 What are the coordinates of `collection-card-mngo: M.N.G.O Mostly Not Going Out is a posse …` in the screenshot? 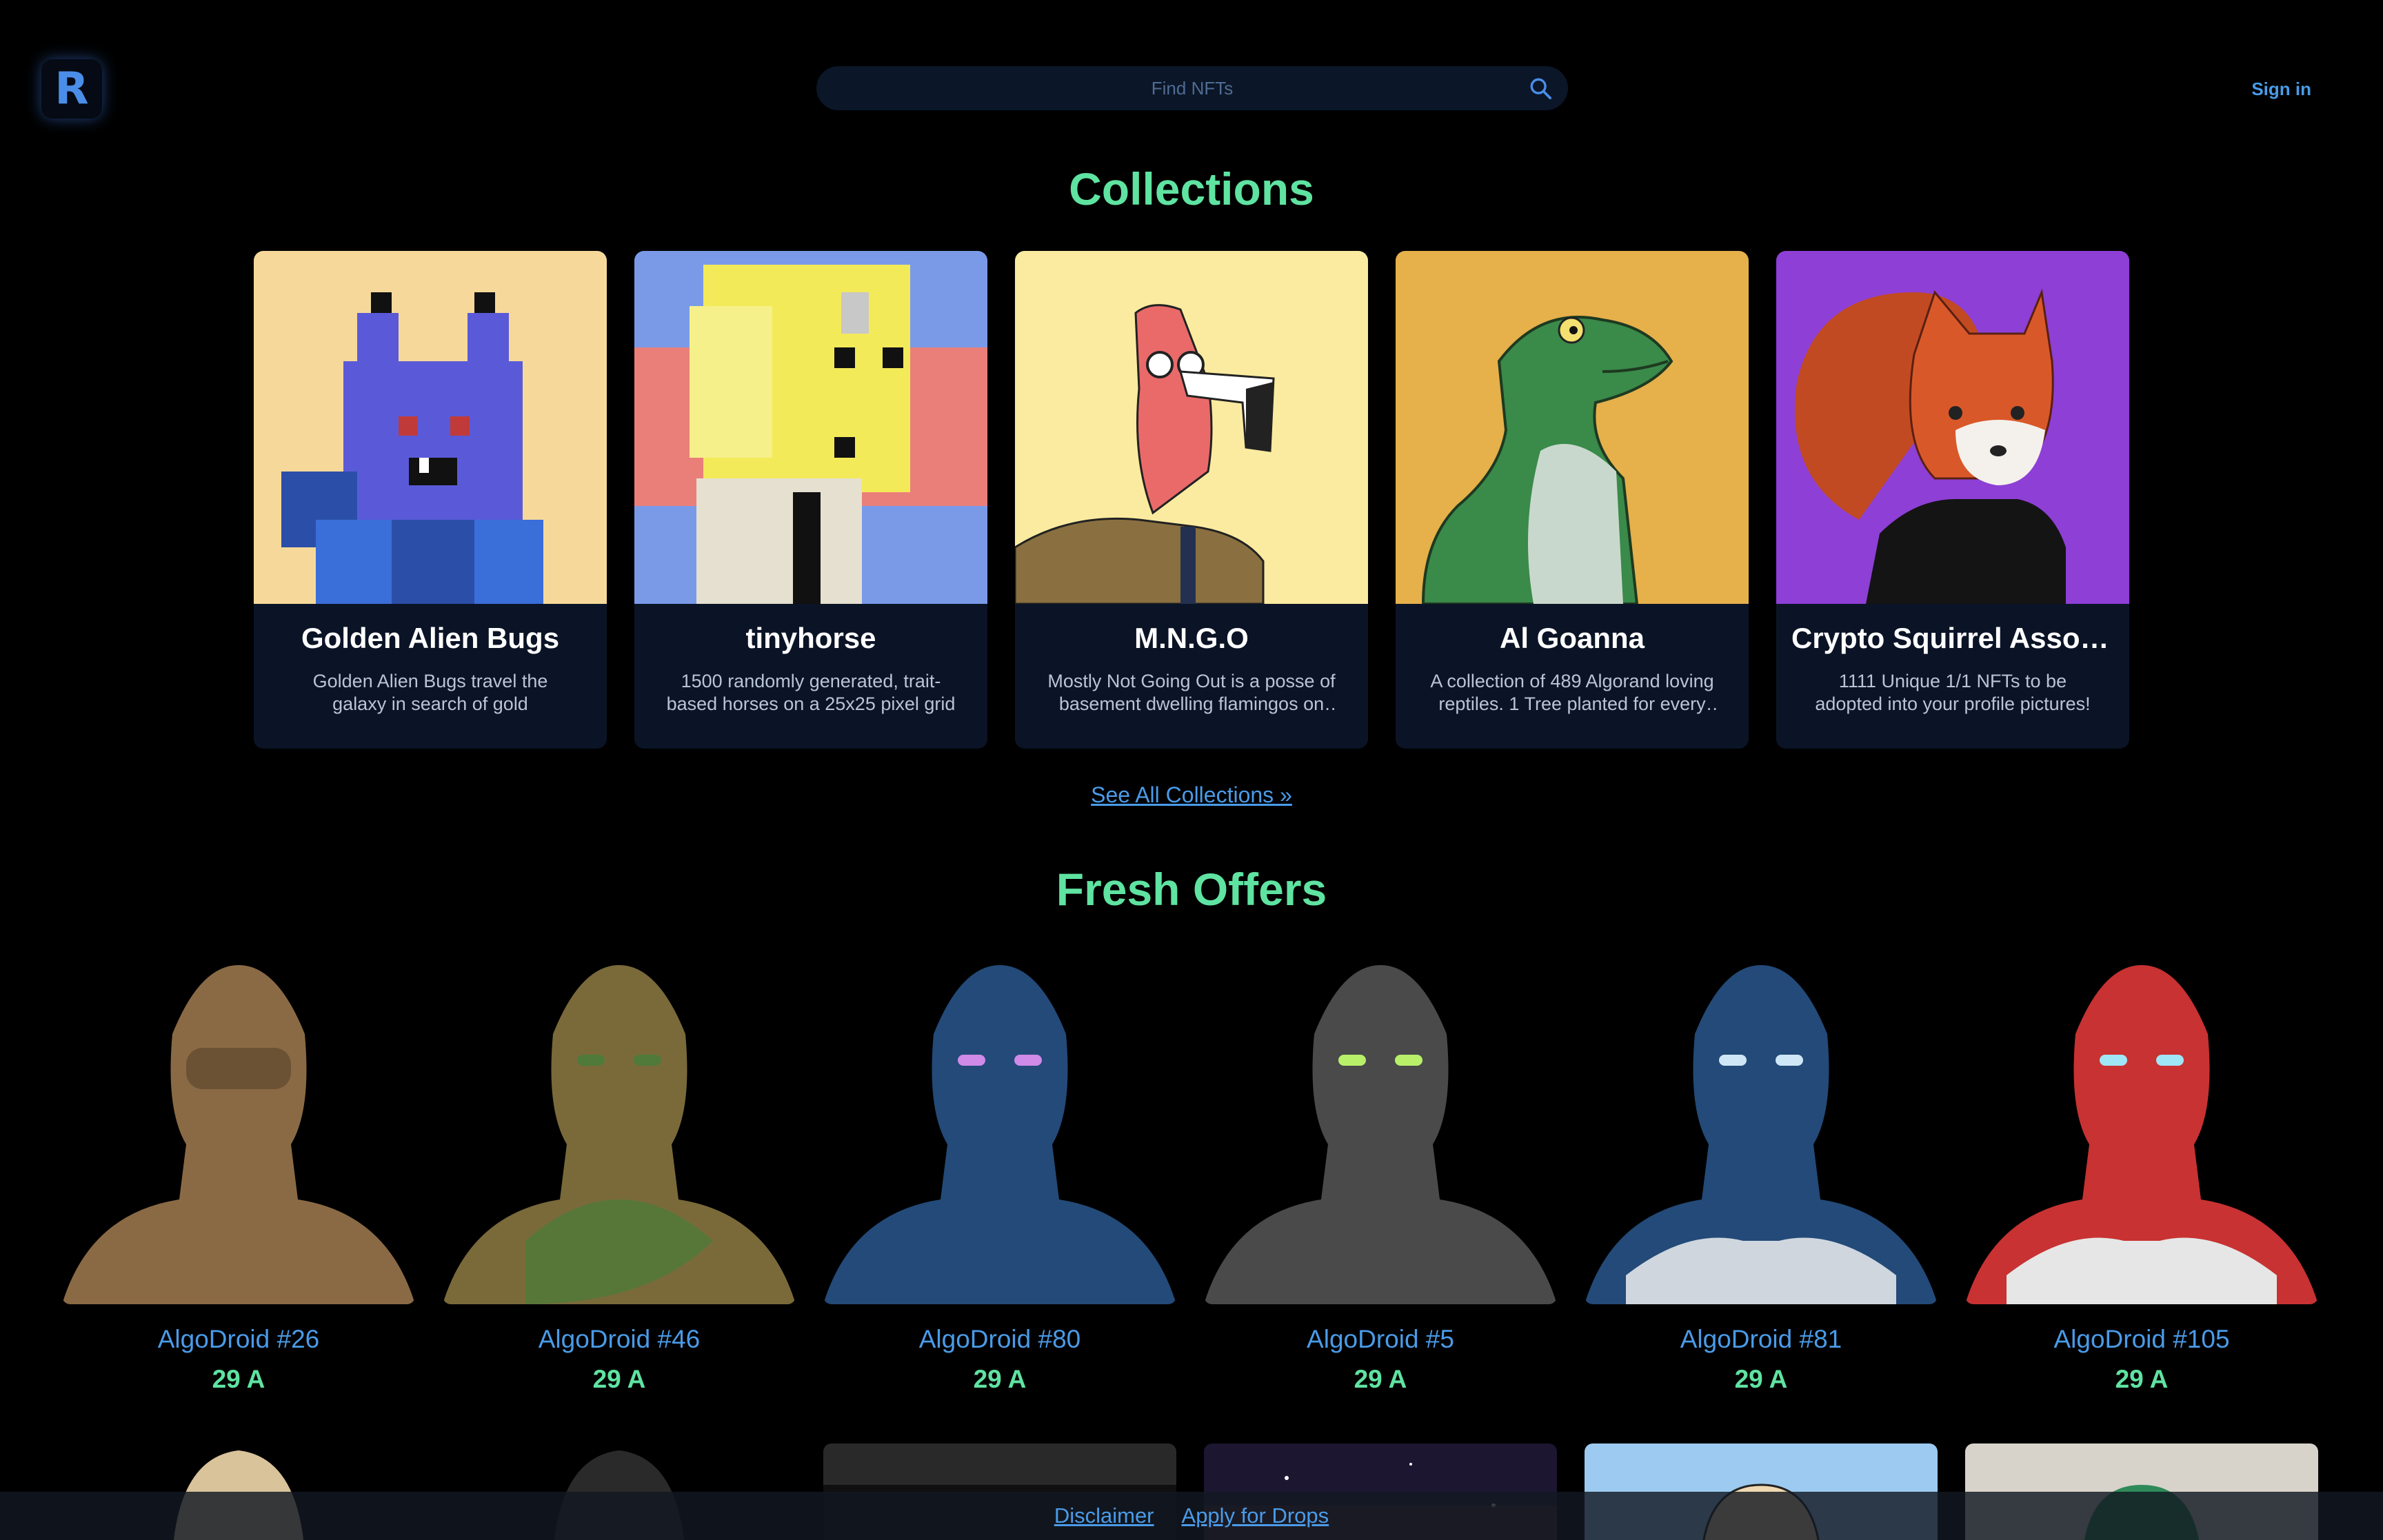 It's located at (1191, 500).